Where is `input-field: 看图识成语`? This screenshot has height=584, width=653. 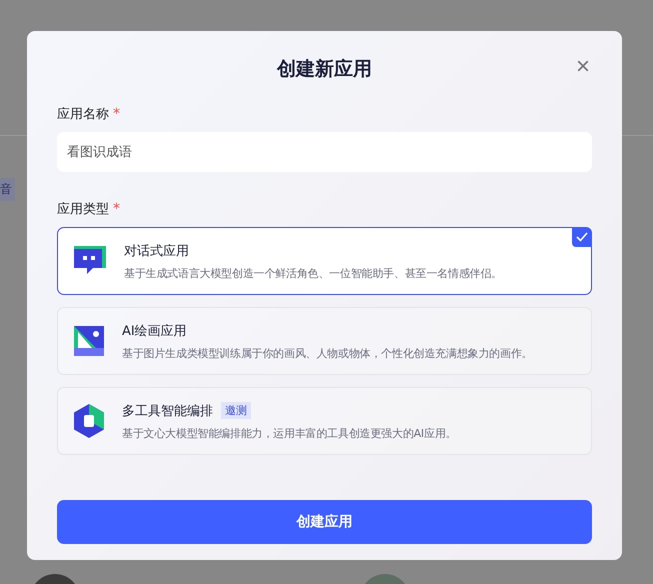 input-field: 看图识成语 is located at coordinates (324, 152).